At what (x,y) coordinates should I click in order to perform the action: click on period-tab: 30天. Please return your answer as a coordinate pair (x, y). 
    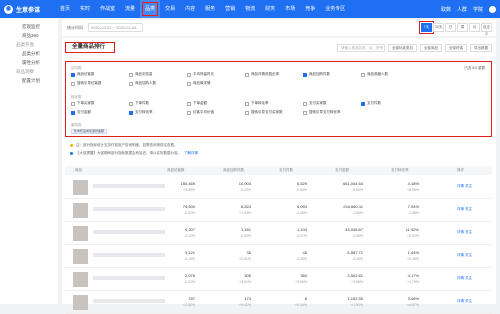
    Looking at the image, I should click on (438, 27).